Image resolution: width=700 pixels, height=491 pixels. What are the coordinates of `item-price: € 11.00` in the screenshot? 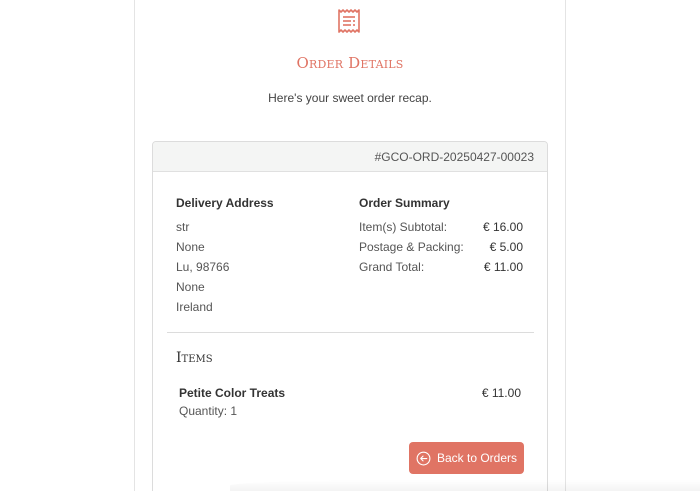 It's located at (501, 393).